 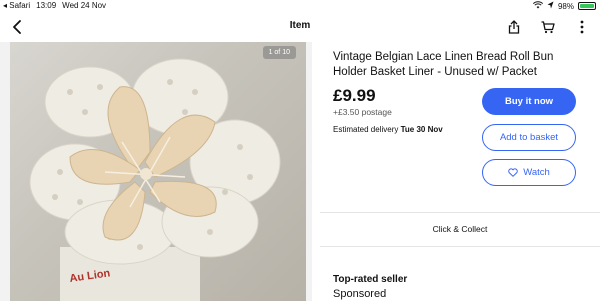 I want to click on click-collect-label: Click & Collect, so click(x=460, y=229).